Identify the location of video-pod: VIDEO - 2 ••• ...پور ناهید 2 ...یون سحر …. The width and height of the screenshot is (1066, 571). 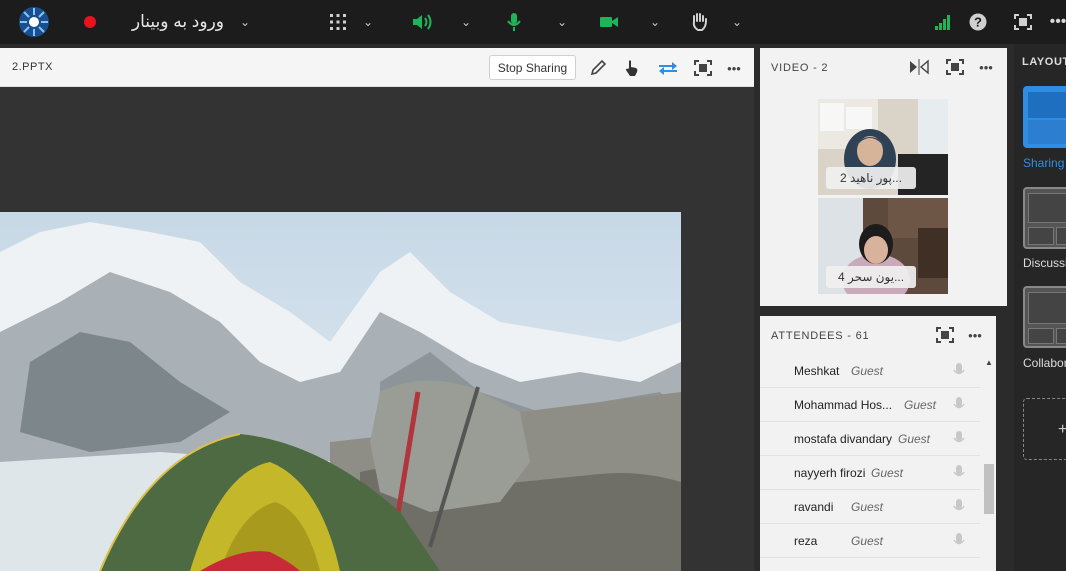
(883, 177).